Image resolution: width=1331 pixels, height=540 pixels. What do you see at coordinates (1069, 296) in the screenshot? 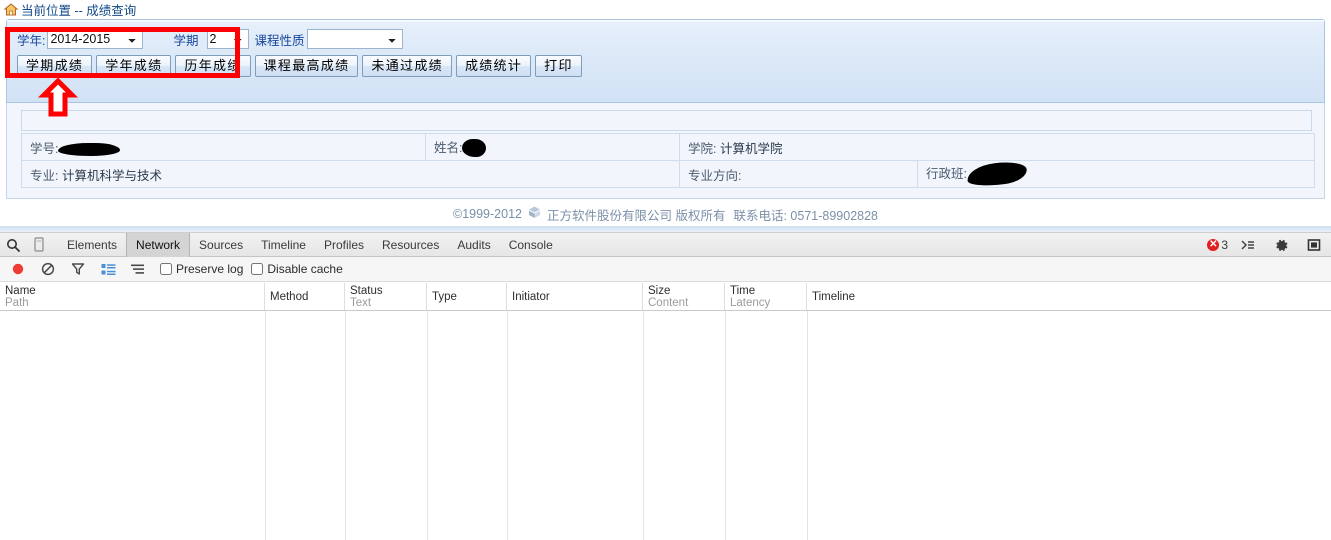
I see `column-header-timeline: Timeline` at bounding box center [1069, 296].